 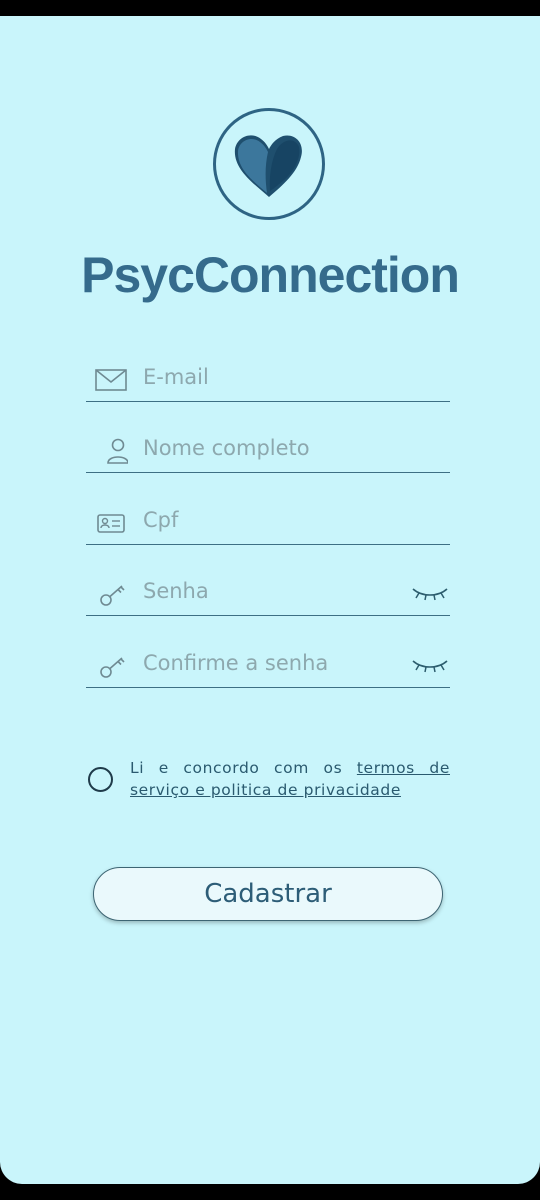 I want to click on cpf-placeholder: Cpf, so click(x=161, y=520).